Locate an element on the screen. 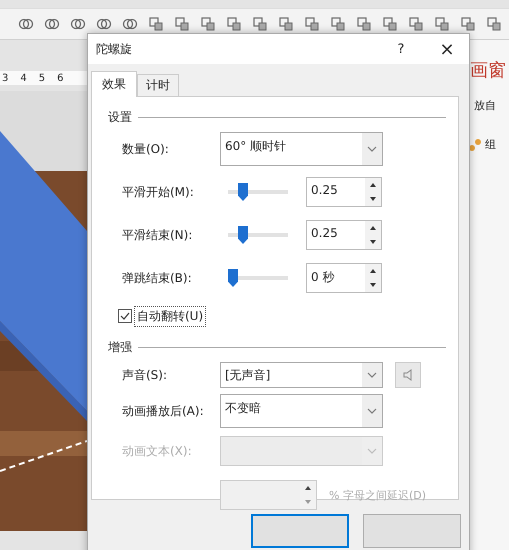 This screenshot has height=550, width=509. tab: 效果 is located at coordinates (114, 84).